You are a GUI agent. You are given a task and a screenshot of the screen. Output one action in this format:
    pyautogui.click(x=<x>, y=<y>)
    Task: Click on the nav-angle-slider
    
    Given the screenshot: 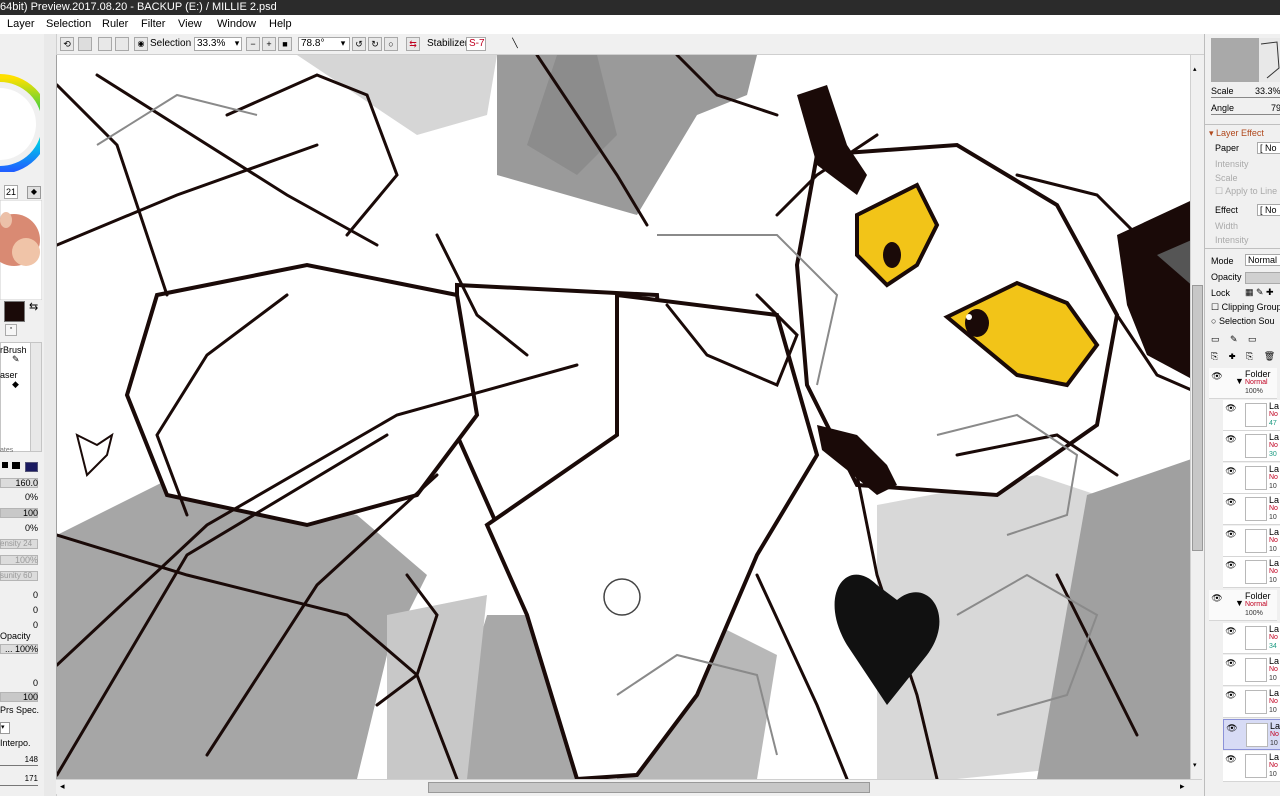 What is the action you would take?
    pyautogui.click(x=1245, y=114)
    